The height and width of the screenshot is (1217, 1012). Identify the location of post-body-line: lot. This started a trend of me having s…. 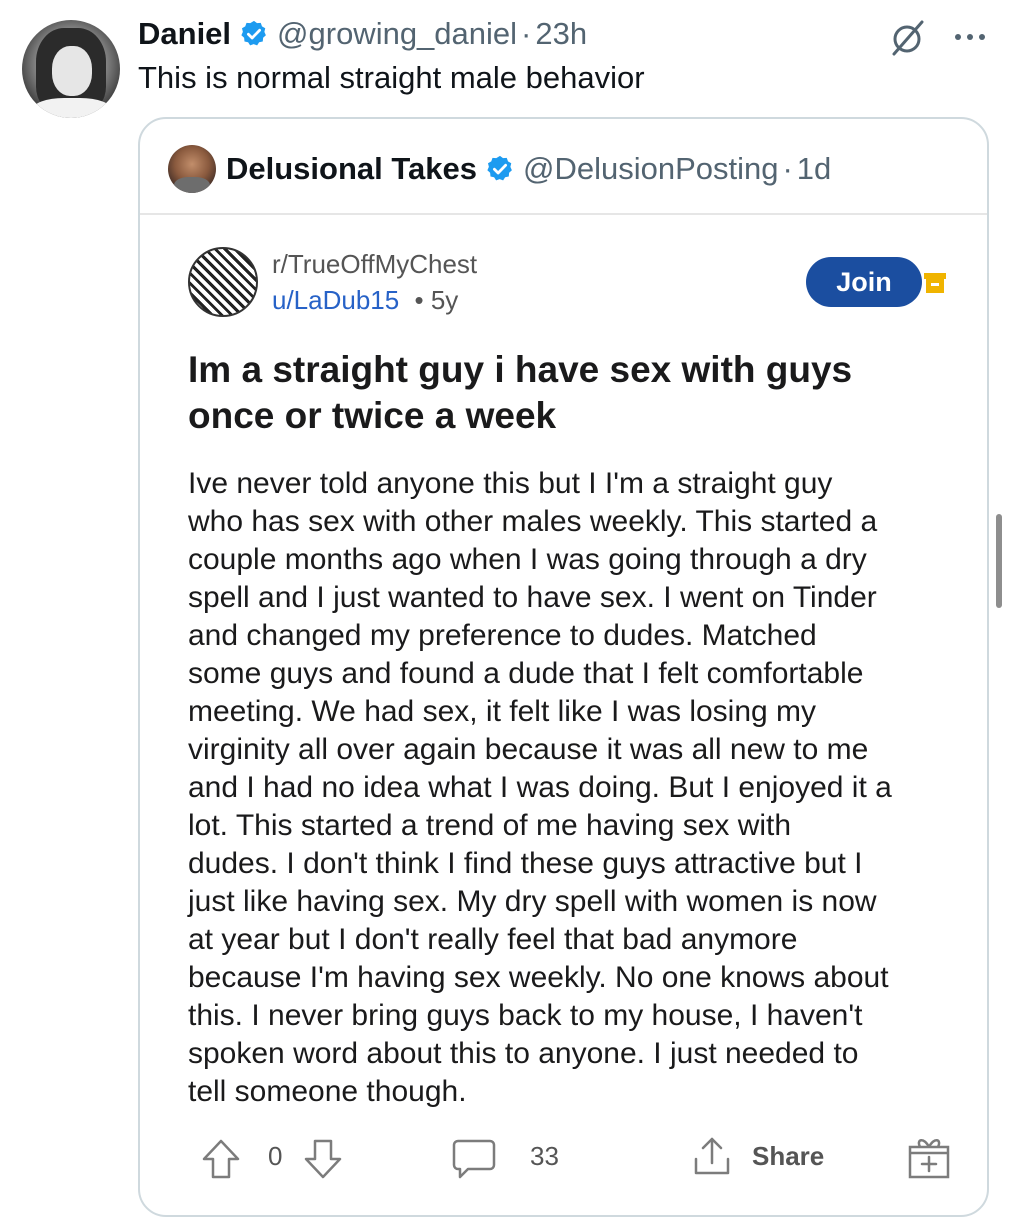
(490, 825).